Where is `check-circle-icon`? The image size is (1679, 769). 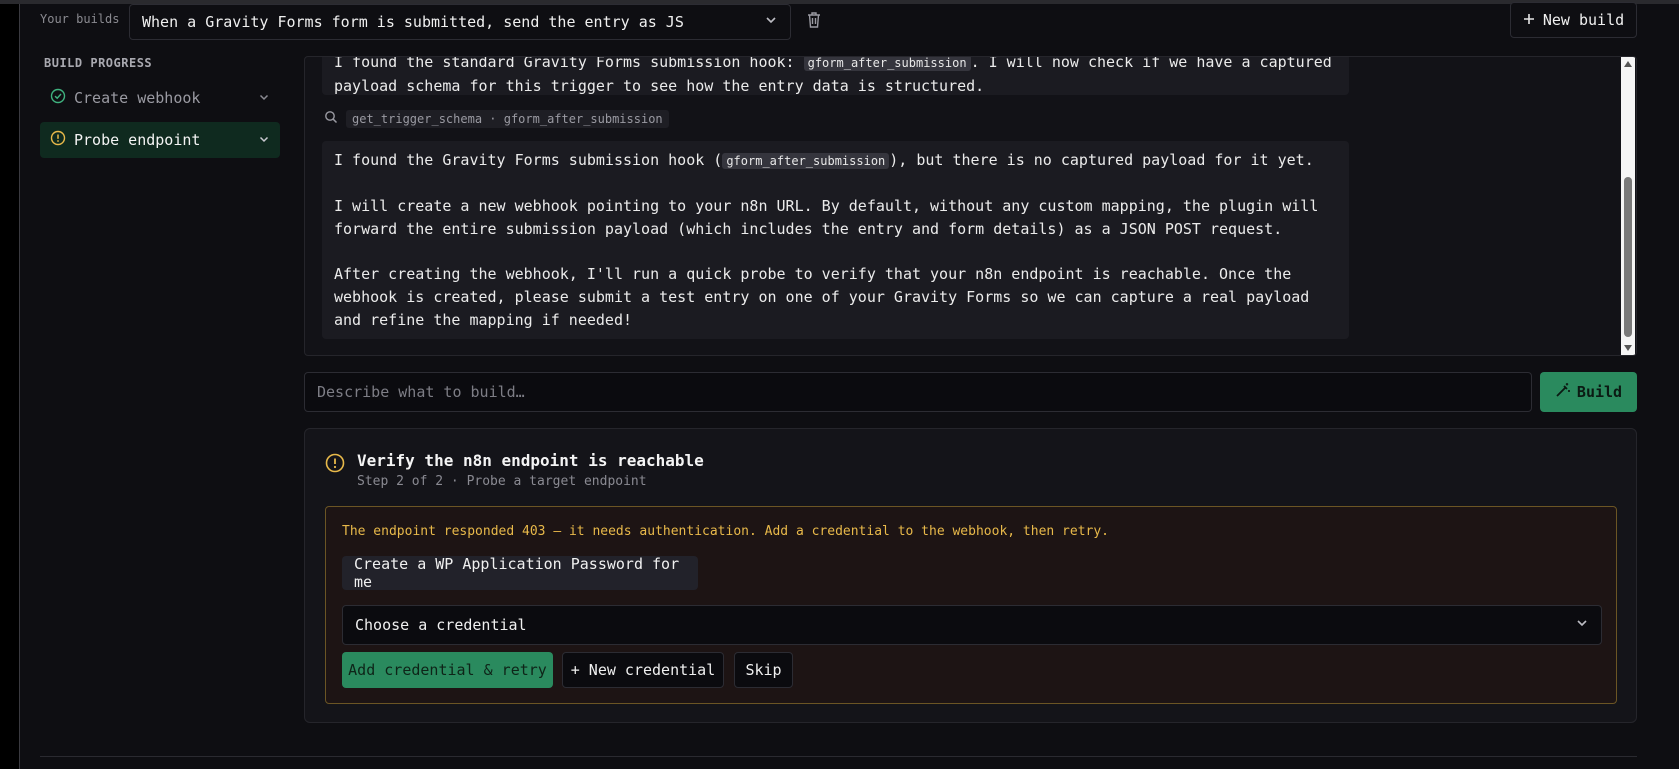
check-circle-icon is located at coordinates (58, 98).